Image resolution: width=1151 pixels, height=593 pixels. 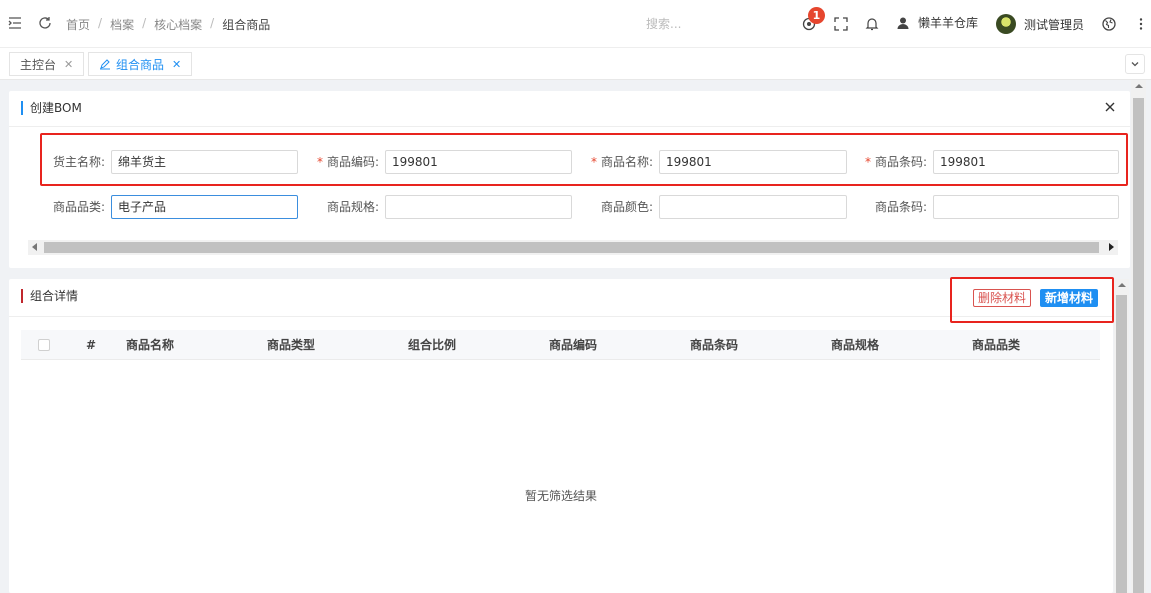 I want to click on empty-state-text: 暂无筛选结果, so click(x=560, y=496).